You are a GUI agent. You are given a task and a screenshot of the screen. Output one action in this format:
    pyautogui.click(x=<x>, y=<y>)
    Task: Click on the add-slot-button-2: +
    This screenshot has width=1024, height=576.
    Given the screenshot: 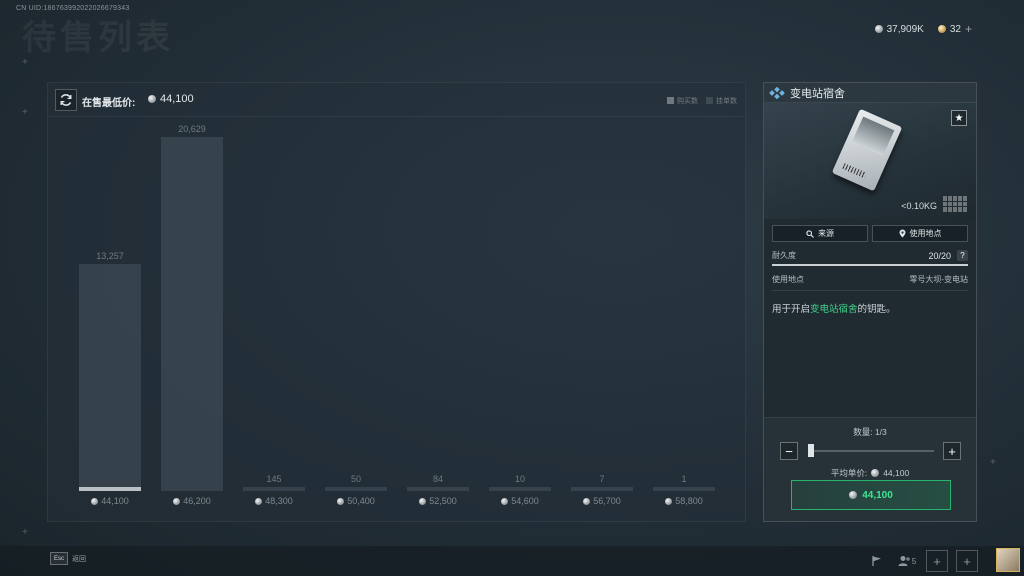 What is the action you would take?
    pyautogui.click(x=967, y=561)
    